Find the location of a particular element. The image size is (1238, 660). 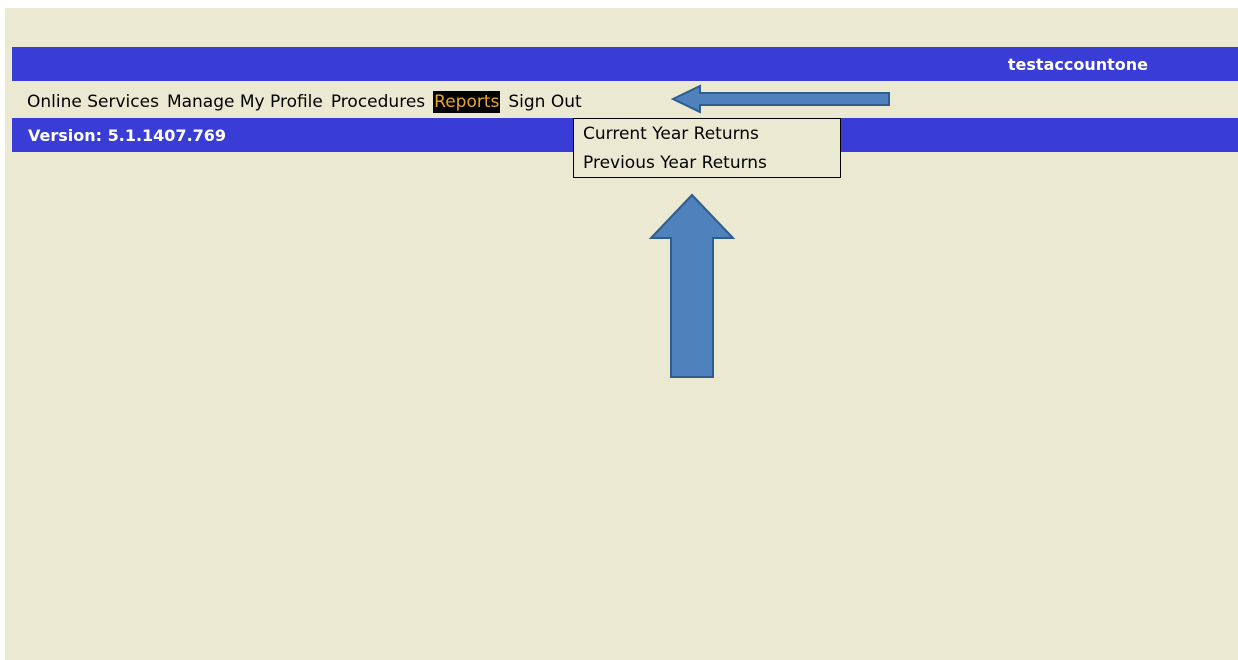

username-label: testaccountone is located at coordinates (1077, 64).